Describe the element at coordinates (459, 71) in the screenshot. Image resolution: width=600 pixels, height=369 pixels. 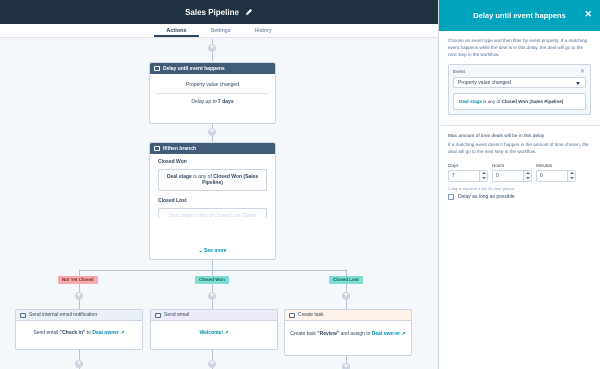
I see `event-label: Event` at that location.